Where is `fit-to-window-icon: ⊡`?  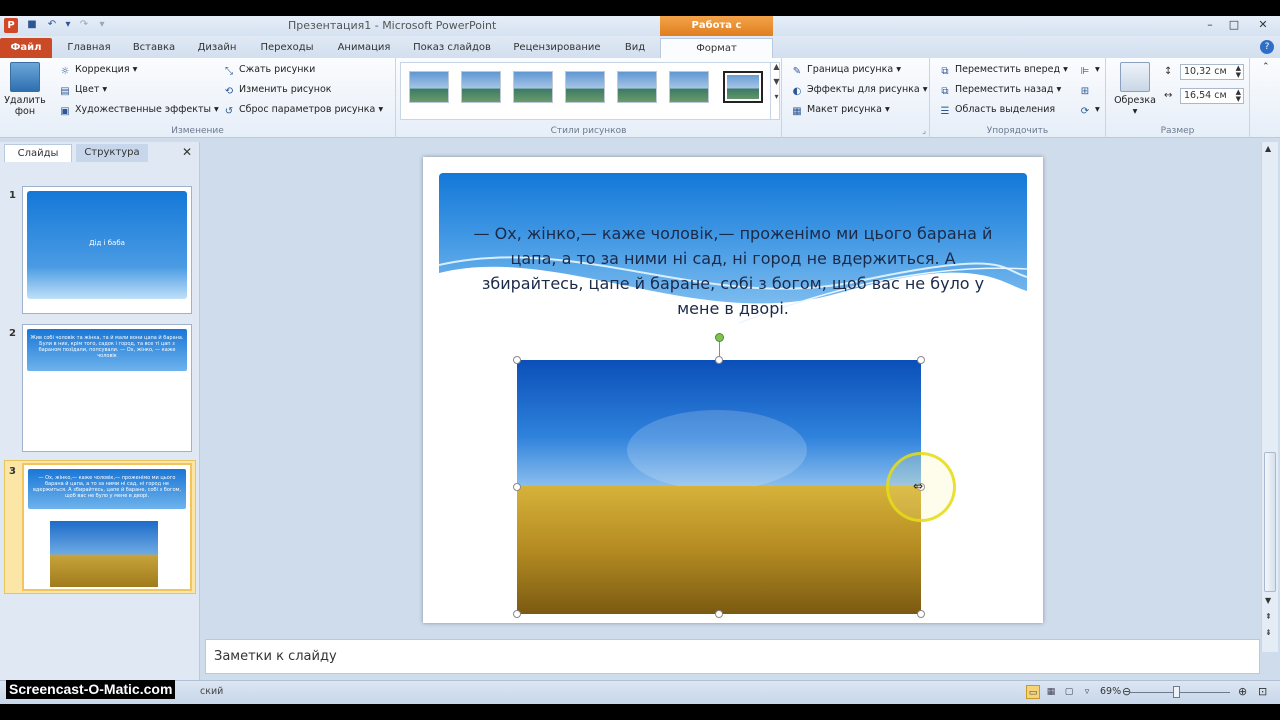 fit-to-window-icon: ⊡ is located at coordinates (1262, 691).